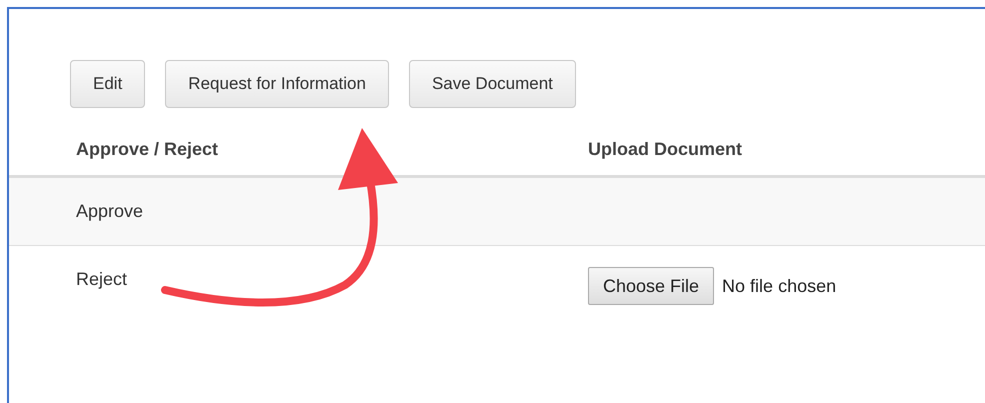  Describe the element at coordinates (277, 84) in the screenshot. I see `toolbar-button: Request for Information` at that location.